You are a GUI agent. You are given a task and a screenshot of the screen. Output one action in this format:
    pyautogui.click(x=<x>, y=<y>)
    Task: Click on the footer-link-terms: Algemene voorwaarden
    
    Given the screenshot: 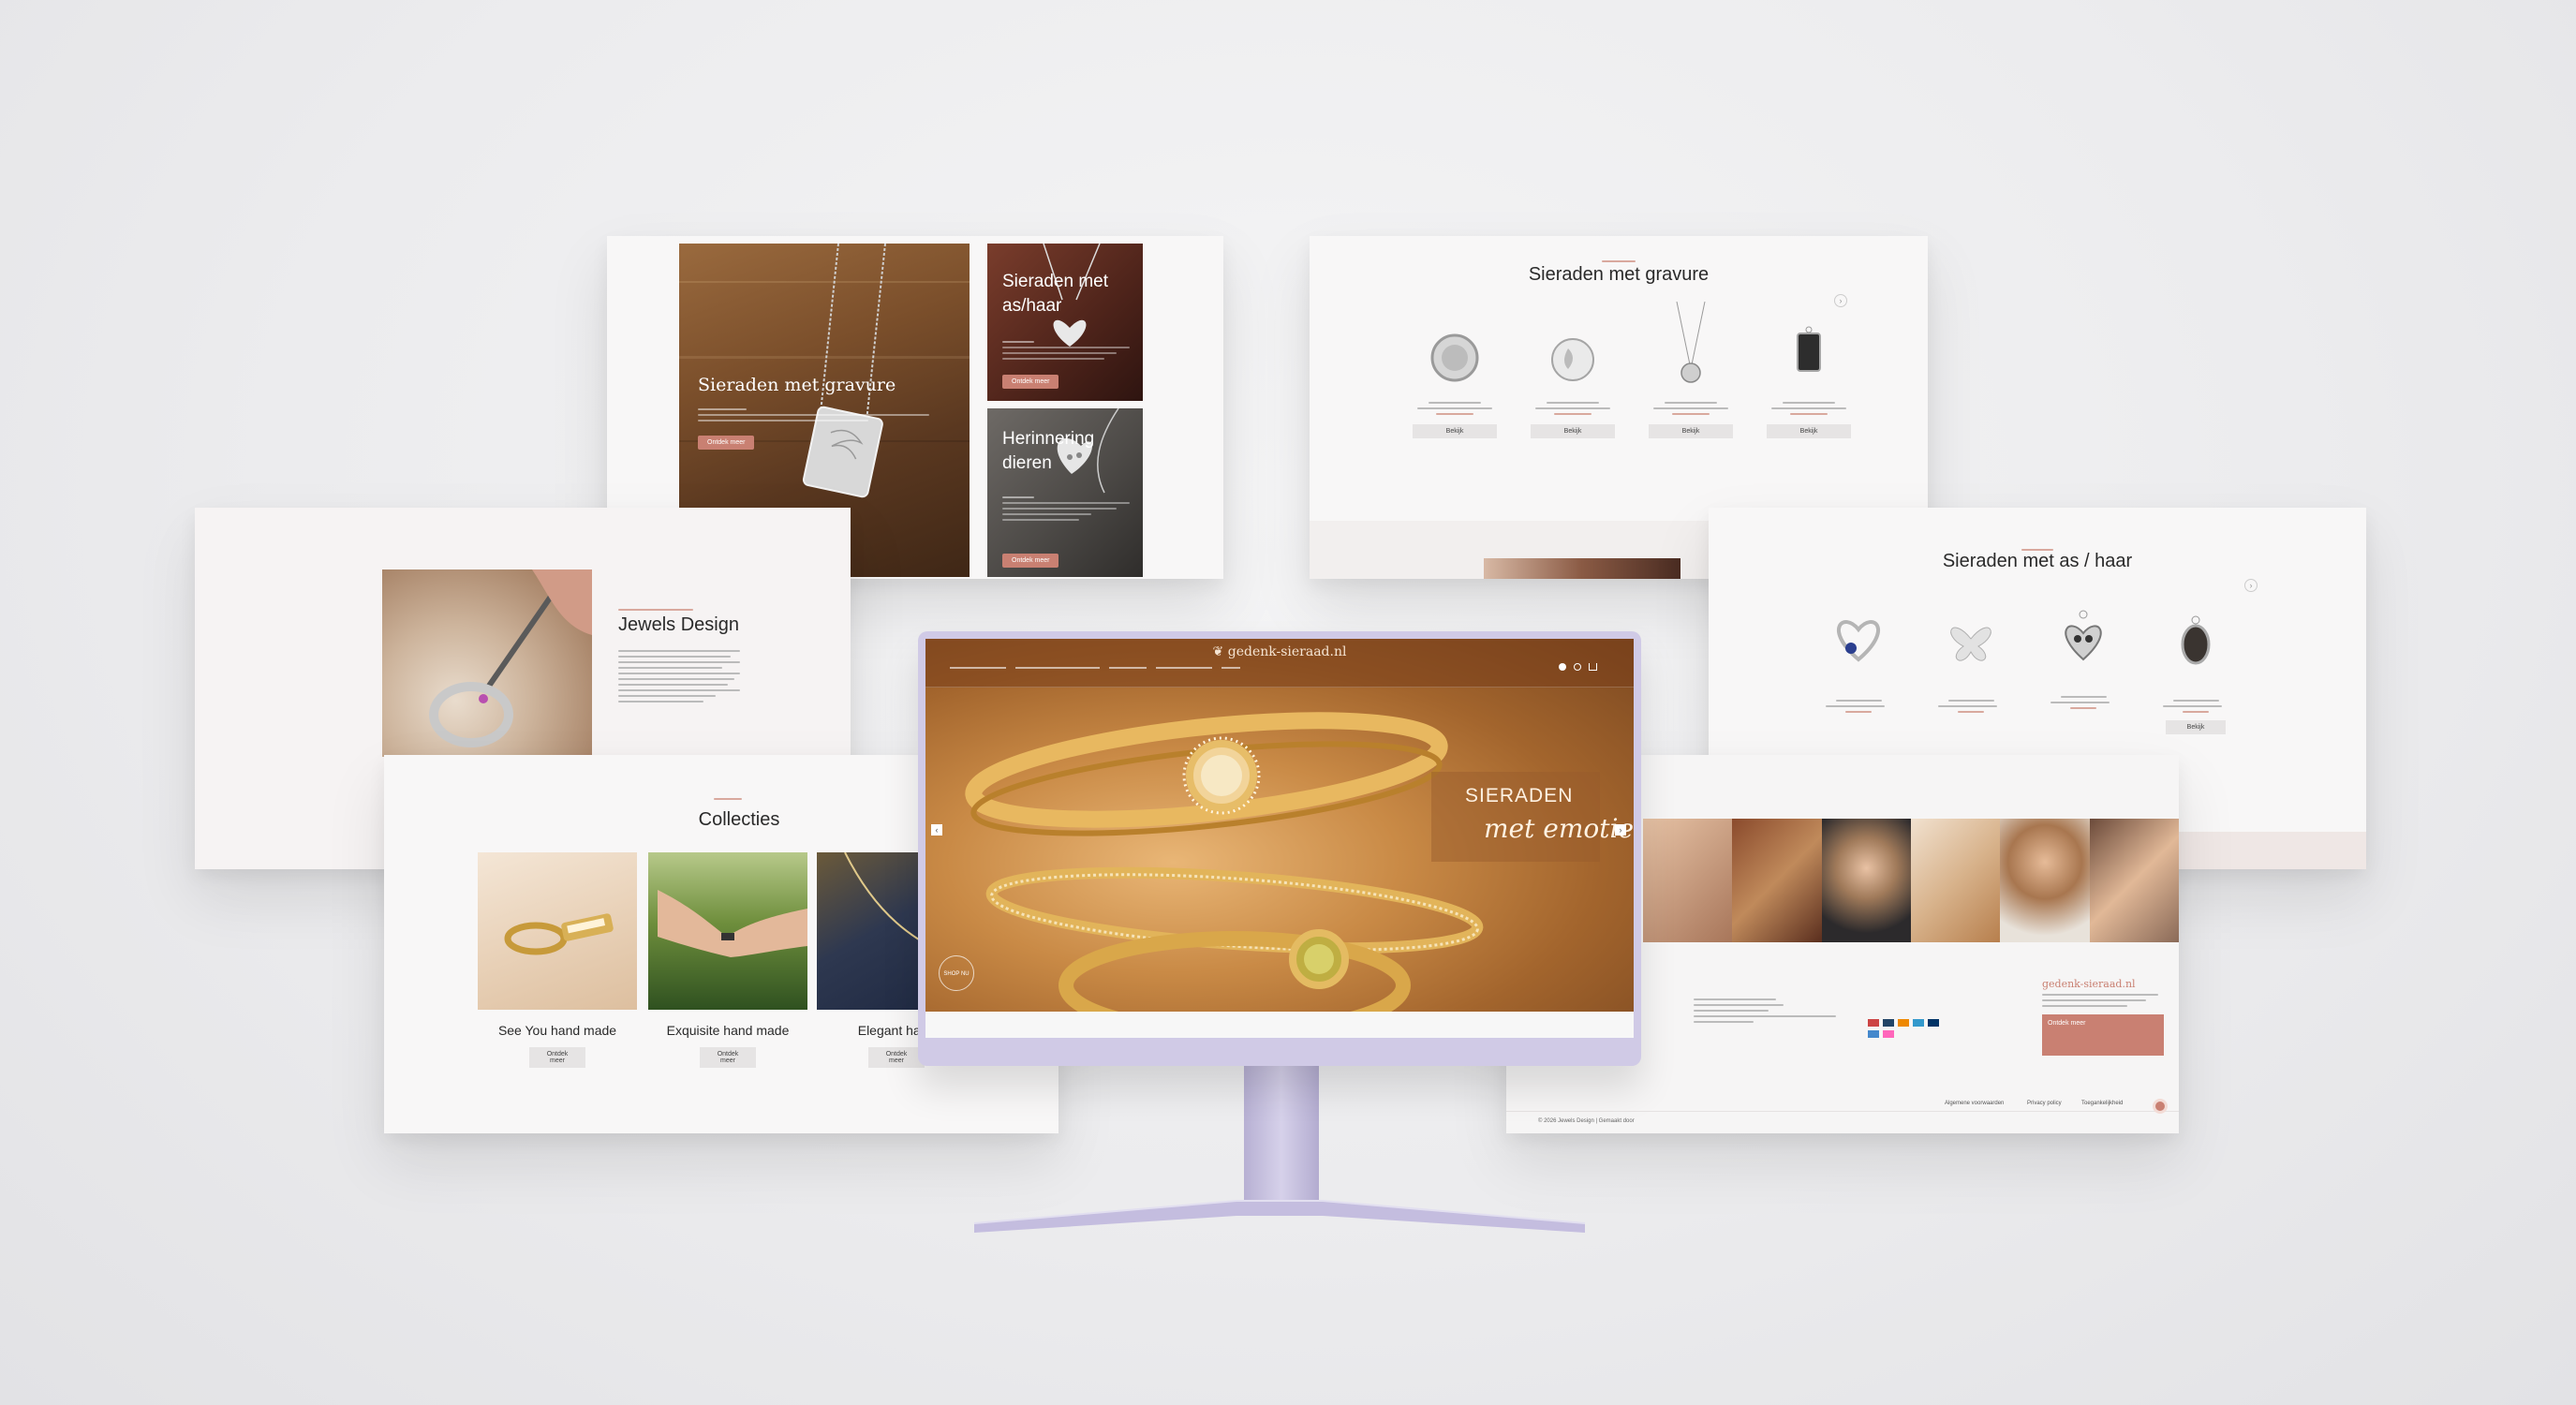 What is the action you would take?
    pyautogui.click(x=1974, y=1103)
    